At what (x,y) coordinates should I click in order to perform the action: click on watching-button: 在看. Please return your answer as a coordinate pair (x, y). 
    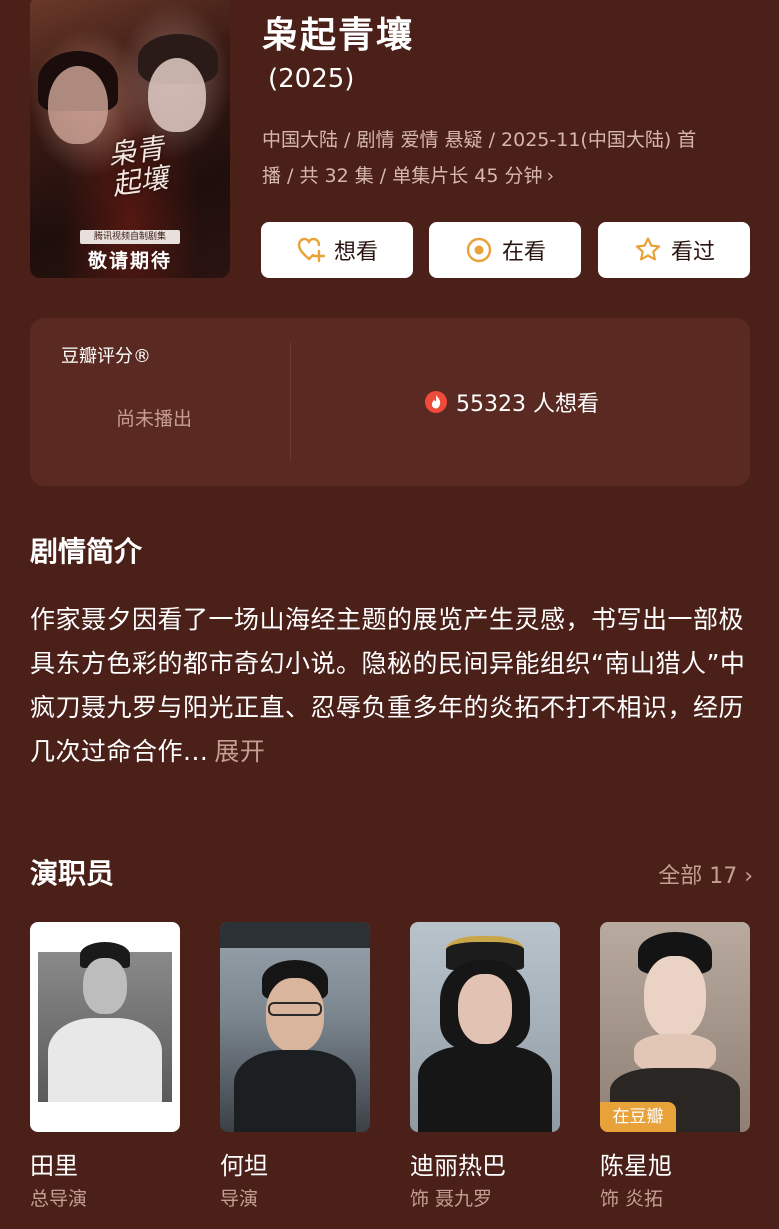
    Looking at the image, I should click on (505, 250).